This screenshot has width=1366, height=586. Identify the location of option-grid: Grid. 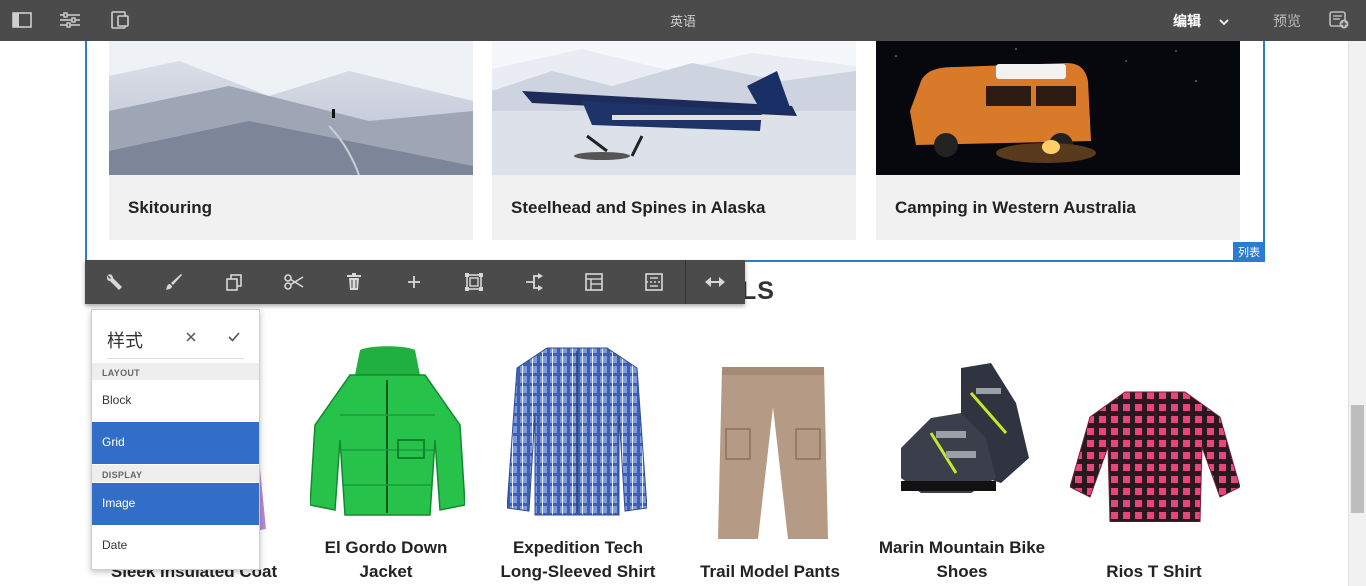
(175, 443).